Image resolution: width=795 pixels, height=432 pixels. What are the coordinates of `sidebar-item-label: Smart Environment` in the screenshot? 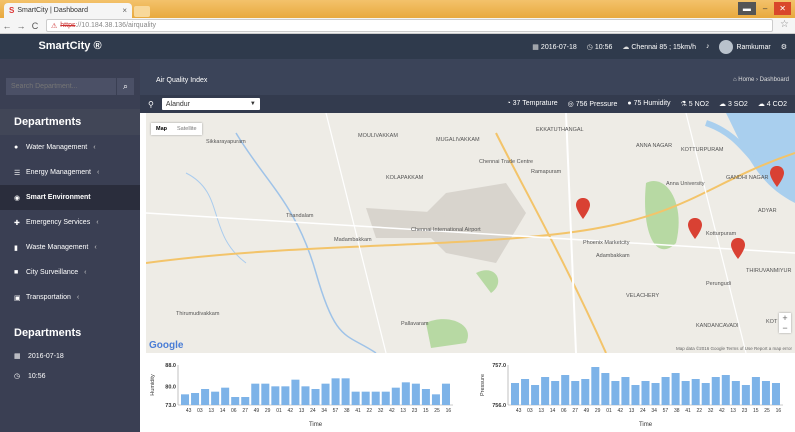 It's located at (58, 197).